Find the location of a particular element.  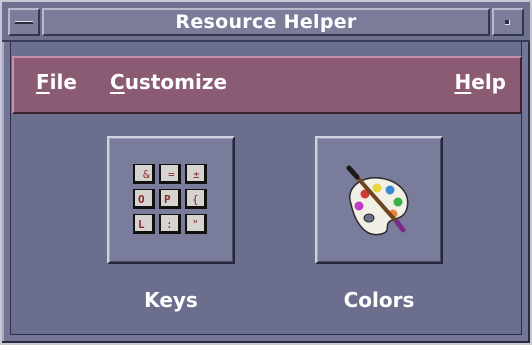

menu-file: File is located at coordinates (56, 82).